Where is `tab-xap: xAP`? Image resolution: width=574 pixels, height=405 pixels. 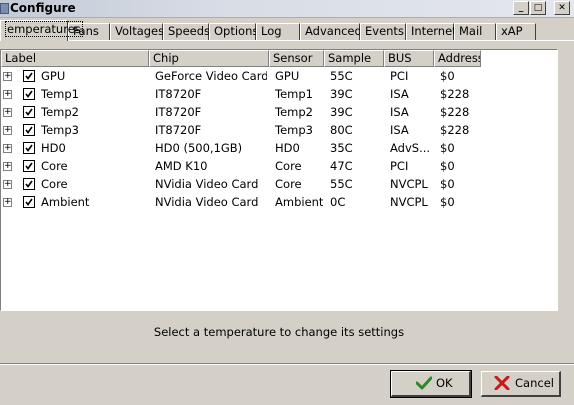 tab-xap: xAP is located at coordinates (516, 31).